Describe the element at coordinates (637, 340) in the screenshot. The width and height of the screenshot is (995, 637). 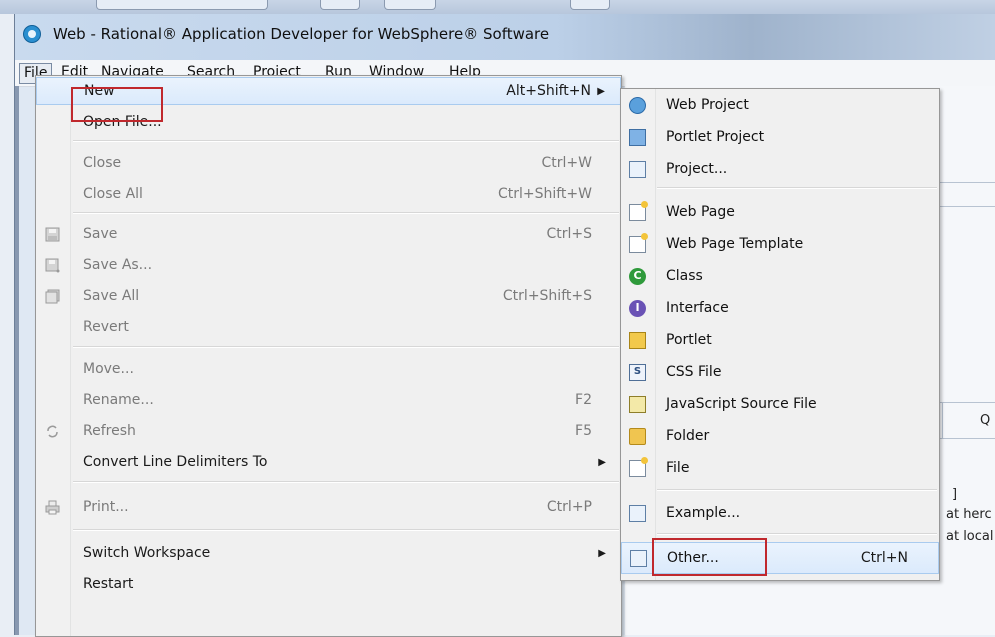
I see `portlet-icon` at that location.